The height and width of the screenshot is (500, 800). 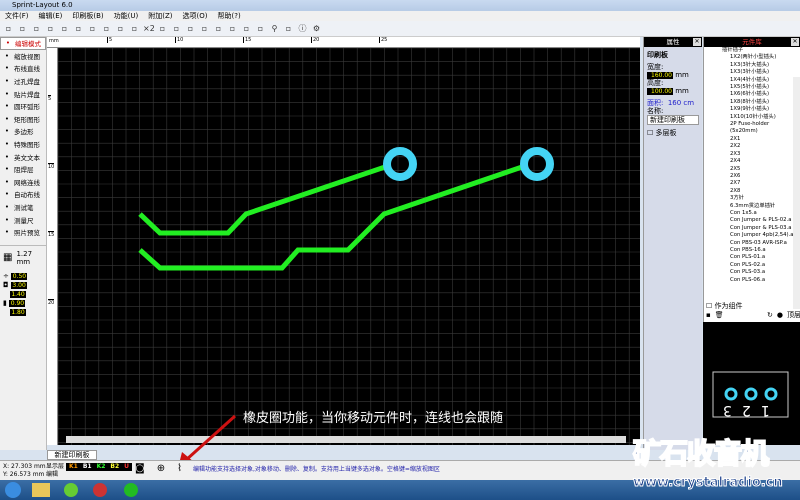 What do you see at coordinates (23, 232) in the screenshot?
I see `tool-photo-preview: • 照片预览` at bounding box center [23, 232].